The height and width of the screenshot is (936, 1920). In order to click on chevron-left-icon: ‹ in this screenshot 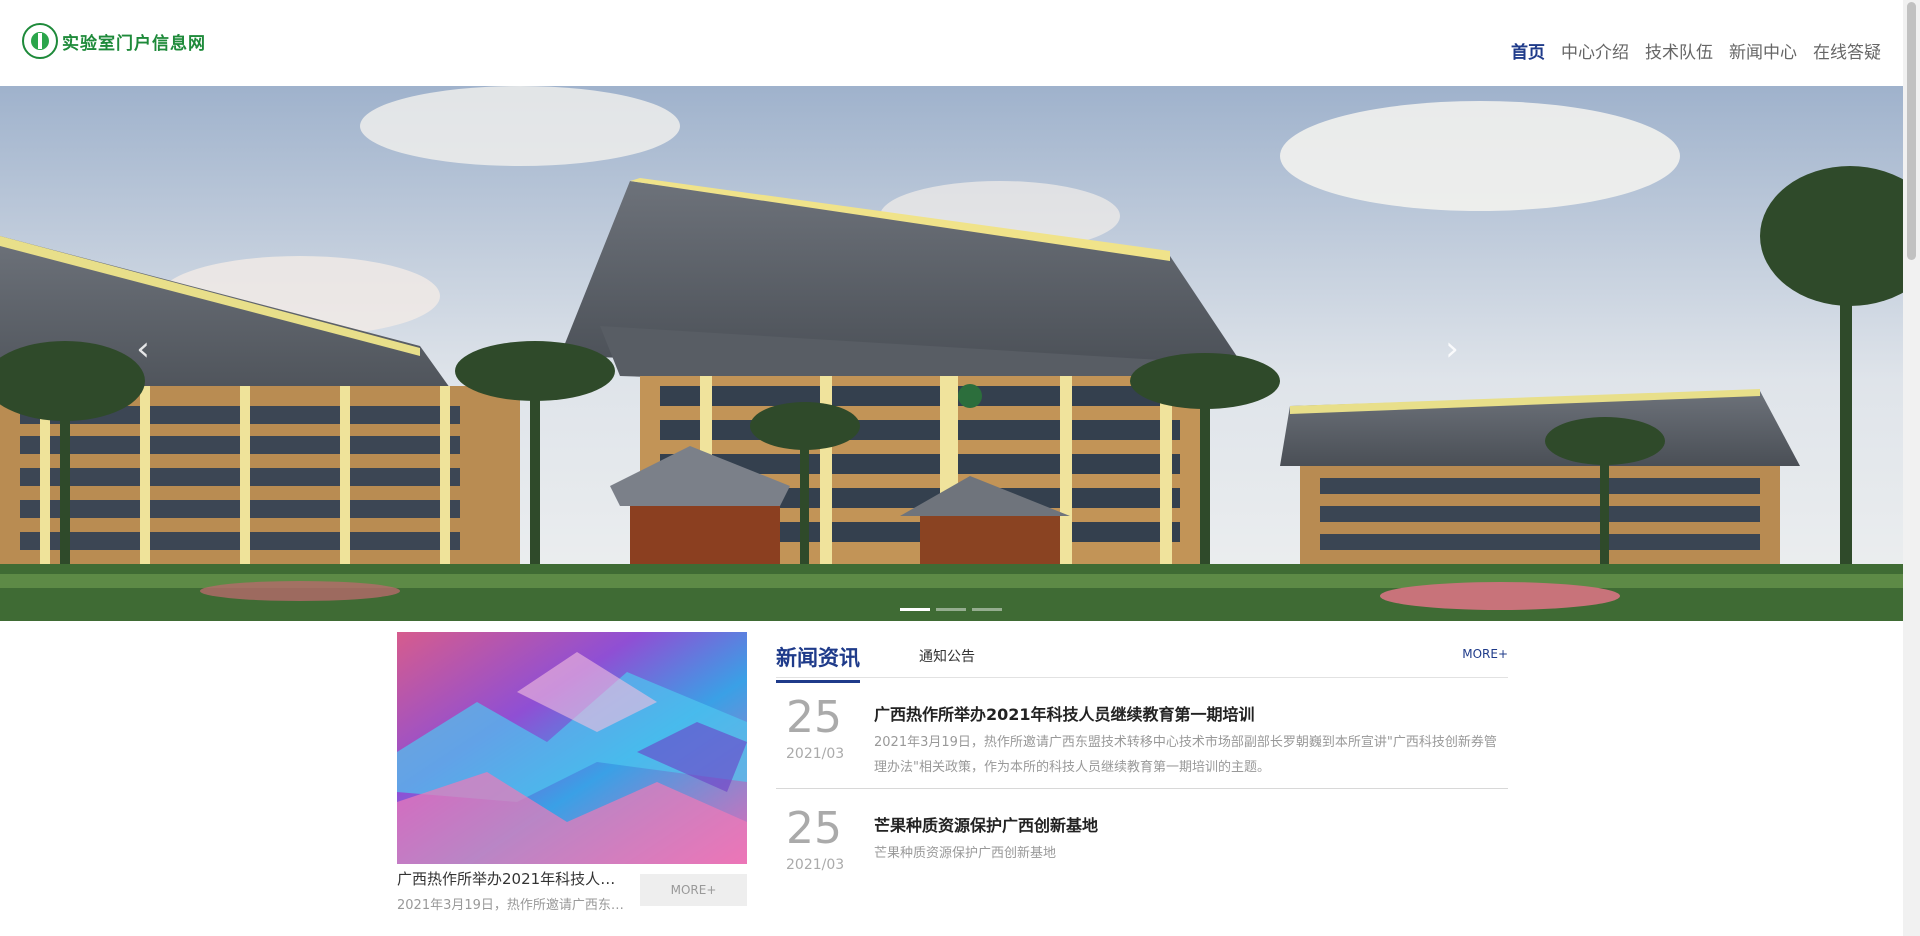, I will do `click(143, 349)`.